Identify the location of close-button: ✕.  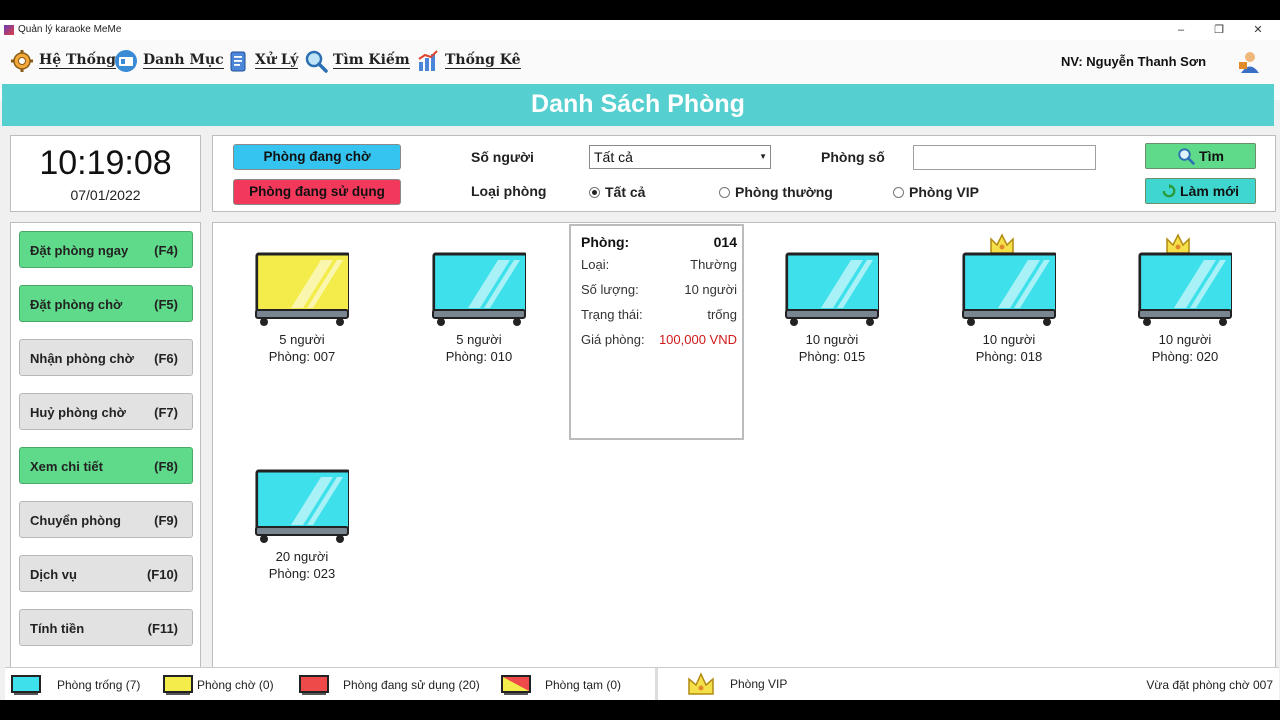
(1258, 30).